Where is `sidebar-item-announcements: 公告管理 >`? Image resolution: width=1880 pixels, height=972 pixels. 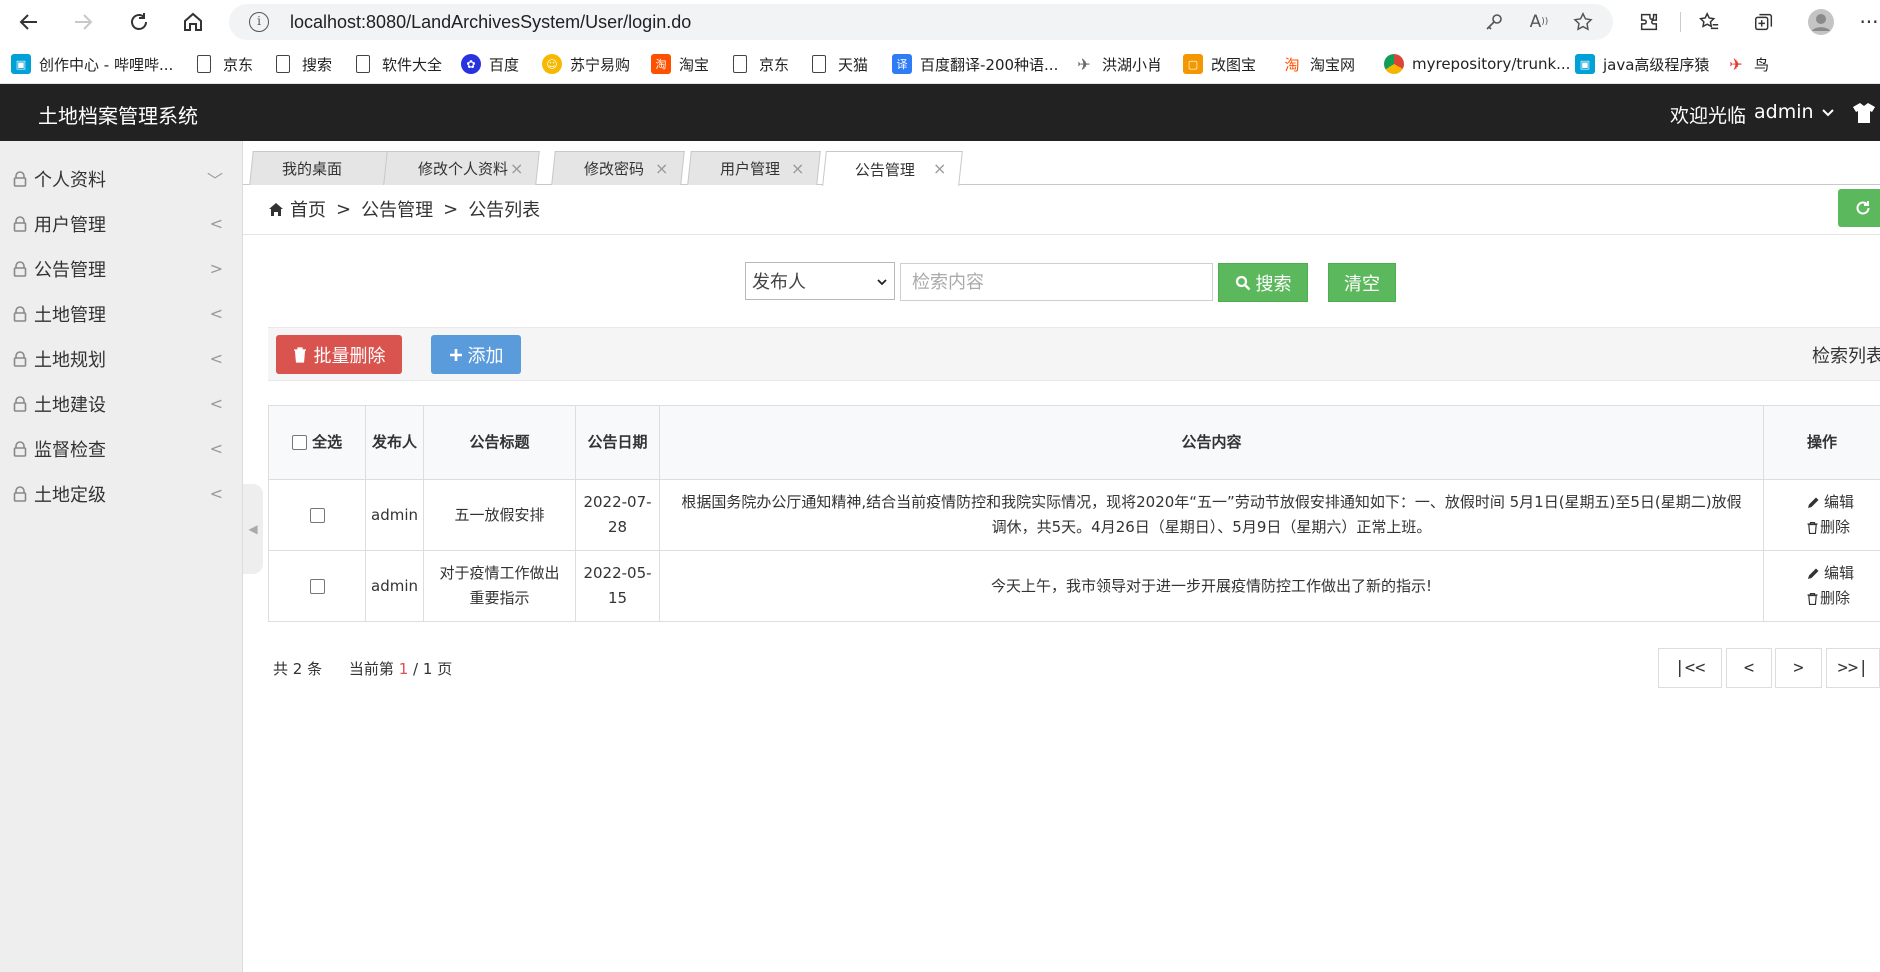 sidebar-item-announcements: 公告管理 > is located at coordinates (121, 268).